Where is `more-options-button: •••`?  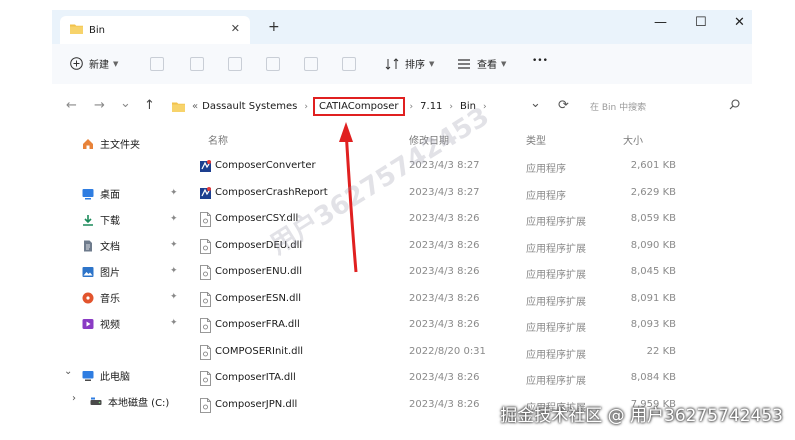
more-options-button: ••• is located at coordinates (540, 61).